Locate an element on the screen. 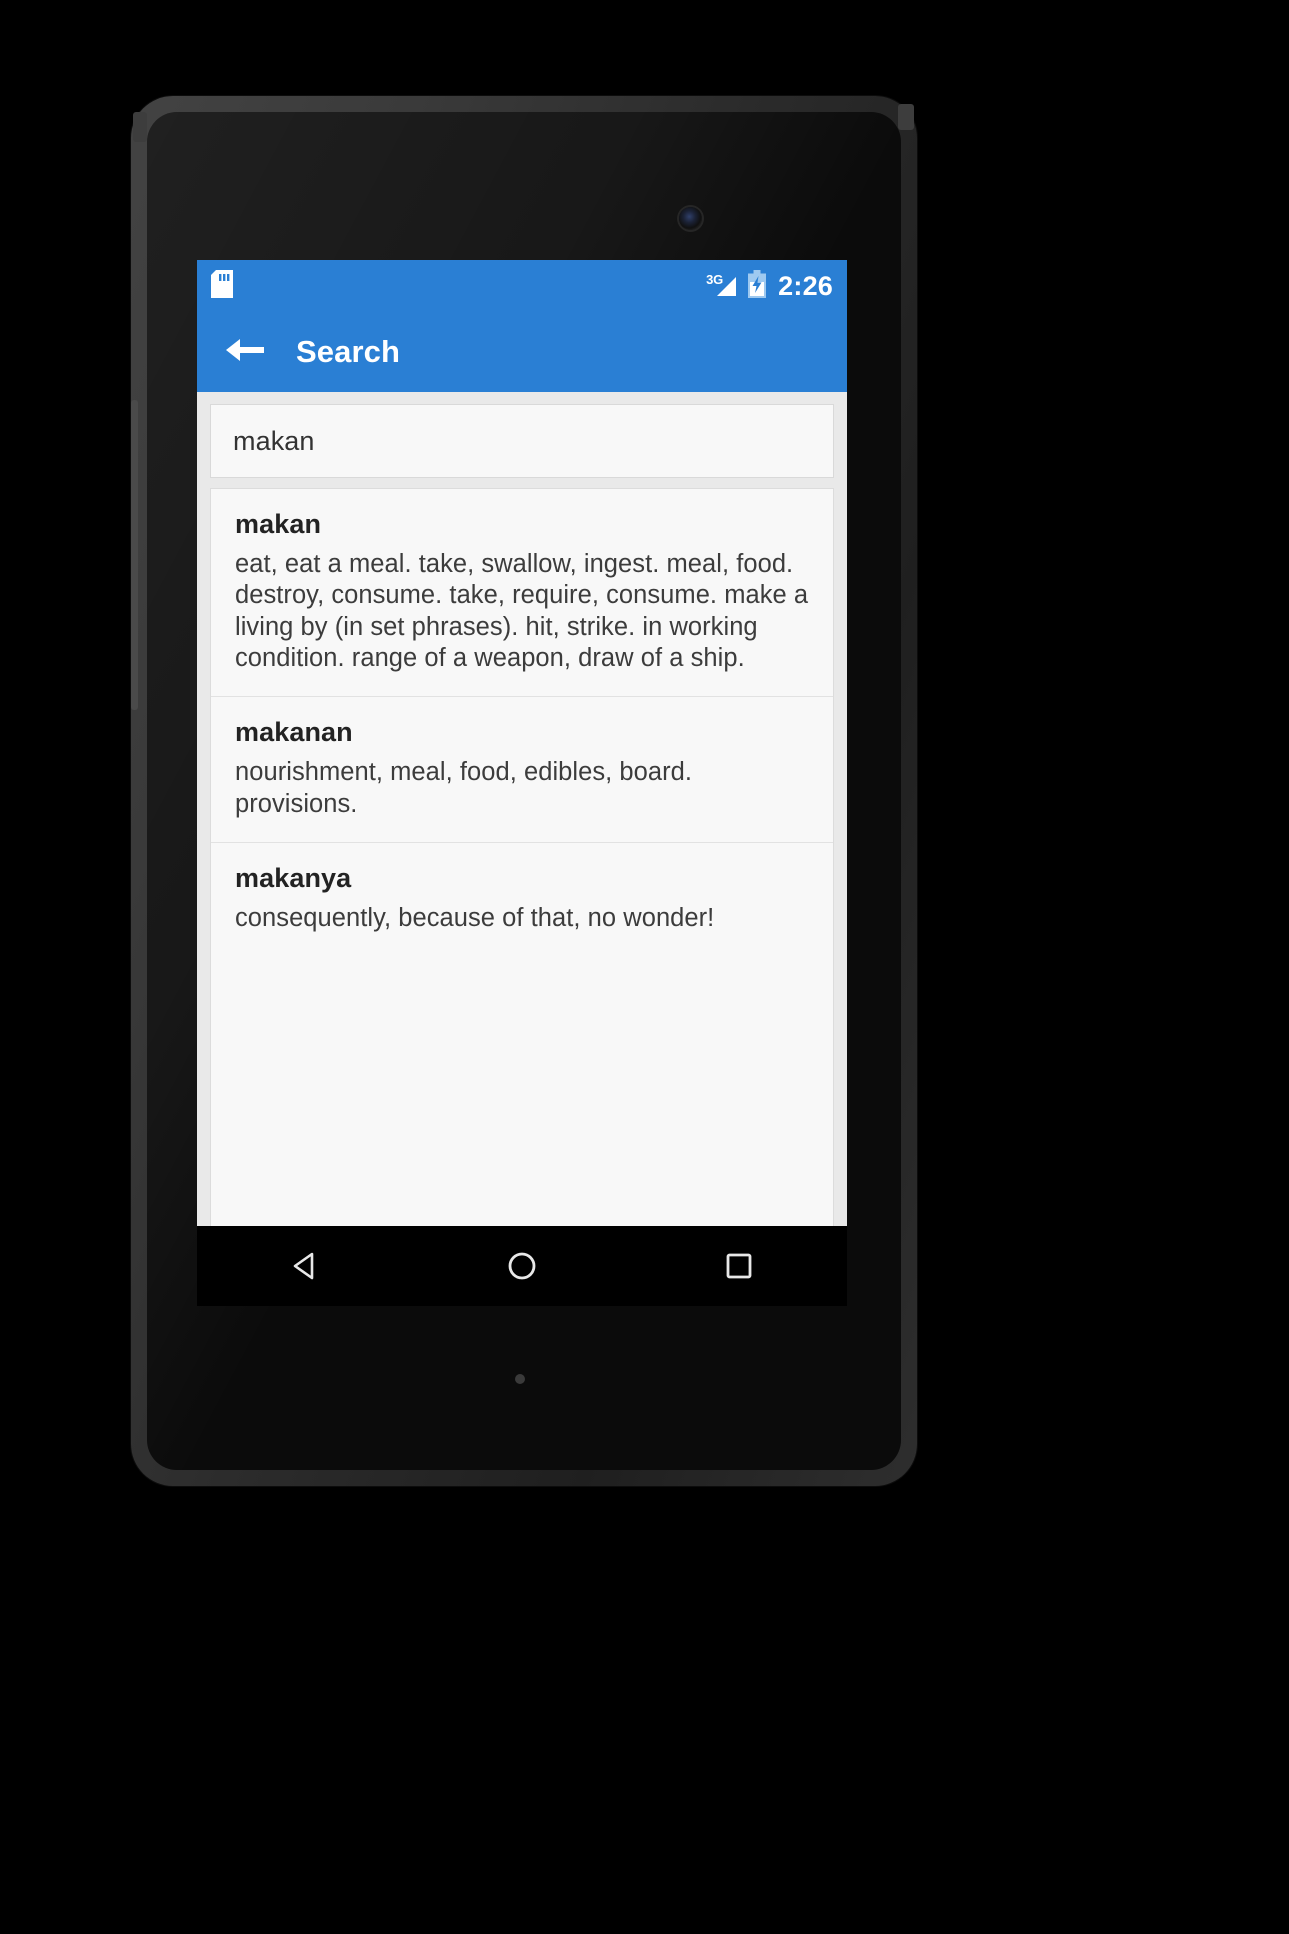 This screenshot has width=1289, height=1934. status-bar-left-icons is located at coordinates (222, 286).